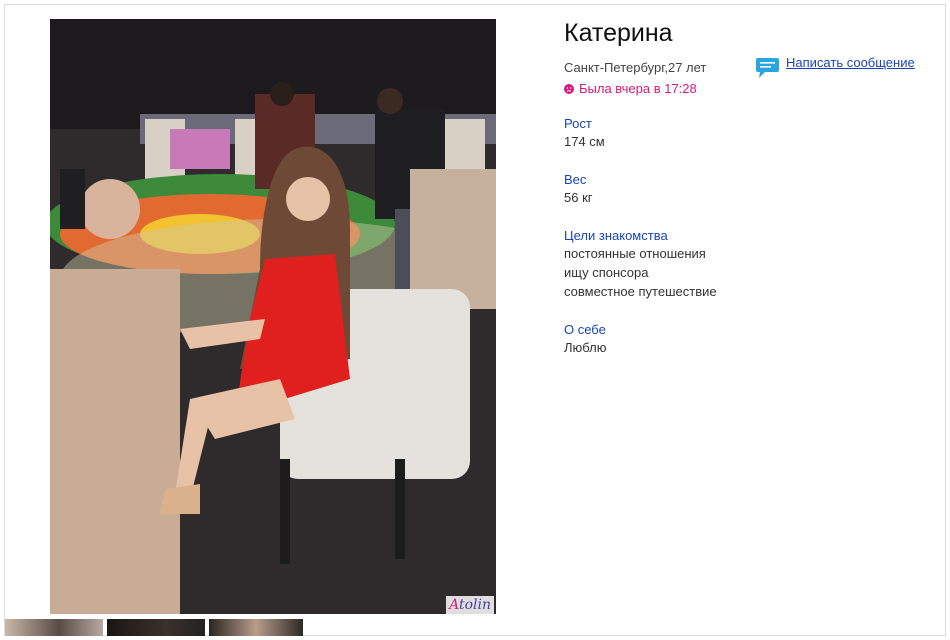  What do you see at coordinates (640, 291) in the screenshot?
I see `detail-value: совместное путешествие` at bounding box center [640, 291].